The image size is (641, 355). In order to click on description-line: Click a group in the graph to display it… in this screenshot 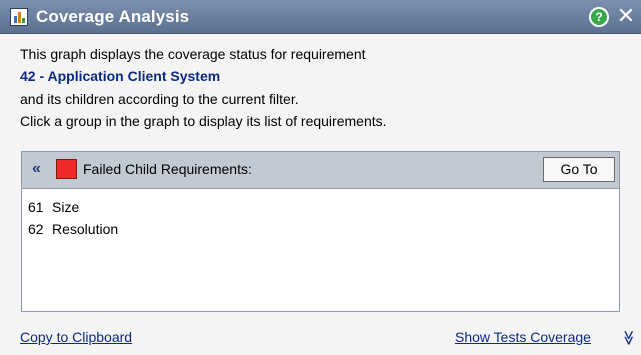, I will do `click(203, 121)`.